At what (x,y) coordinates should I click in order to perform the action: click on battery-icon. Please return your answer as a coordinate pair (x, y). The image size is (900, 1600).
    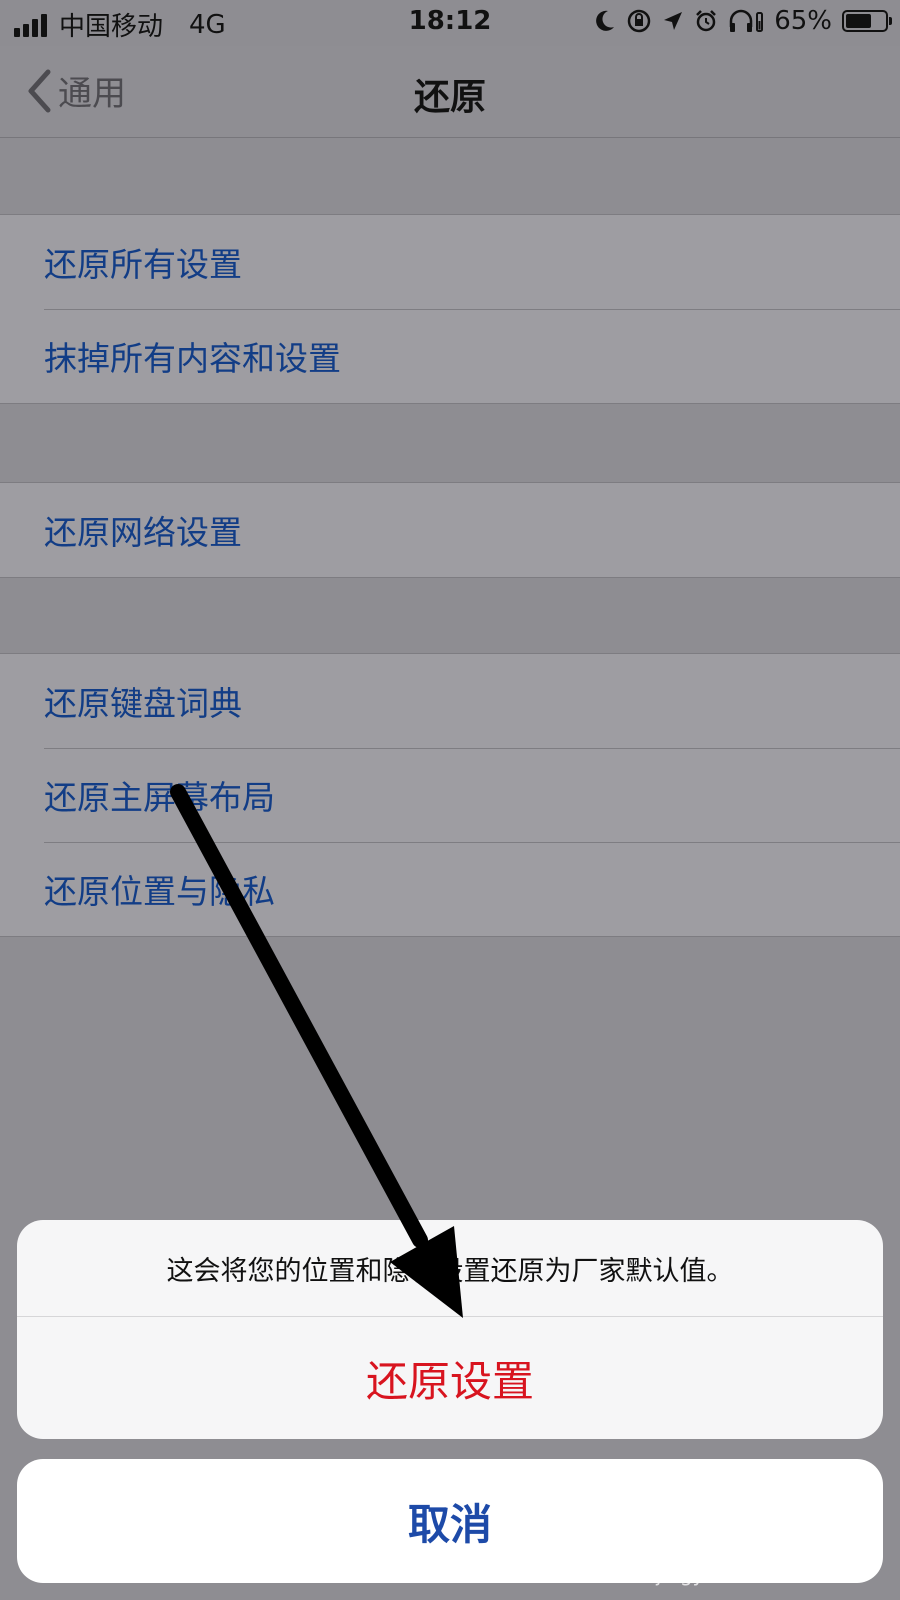
    Looking at the image, I should click on (867, 21).